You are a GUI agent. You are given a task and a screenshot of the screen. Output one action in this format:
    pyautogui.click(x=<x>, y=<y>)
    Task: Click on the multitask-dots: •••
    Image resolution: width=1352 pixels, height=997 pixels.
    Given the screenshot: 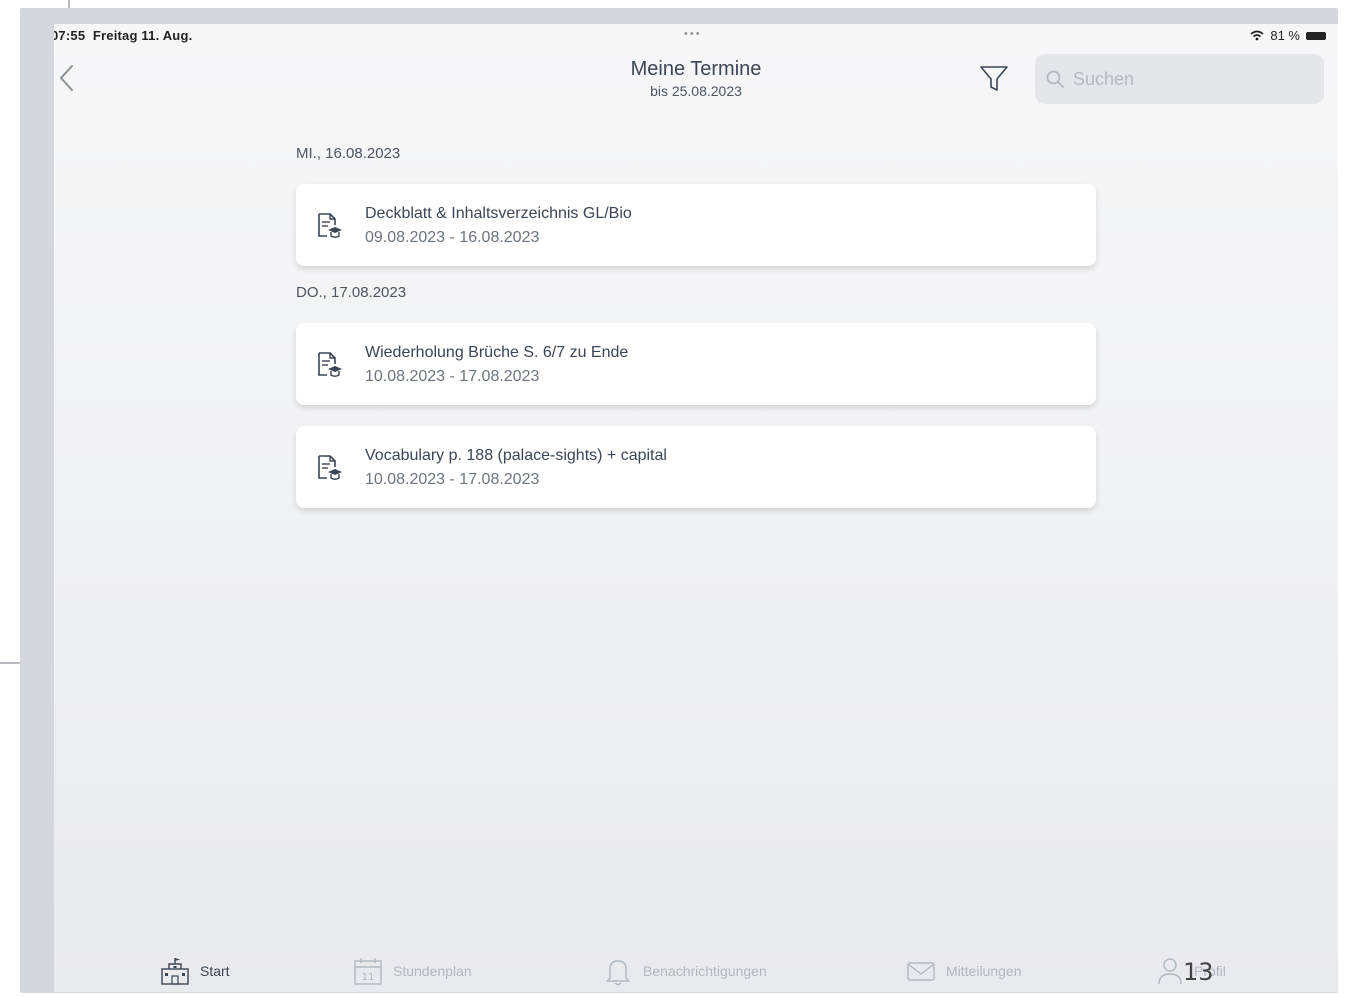 What is the action you would take?
    pyautogui.click(x=693, y=34)
    